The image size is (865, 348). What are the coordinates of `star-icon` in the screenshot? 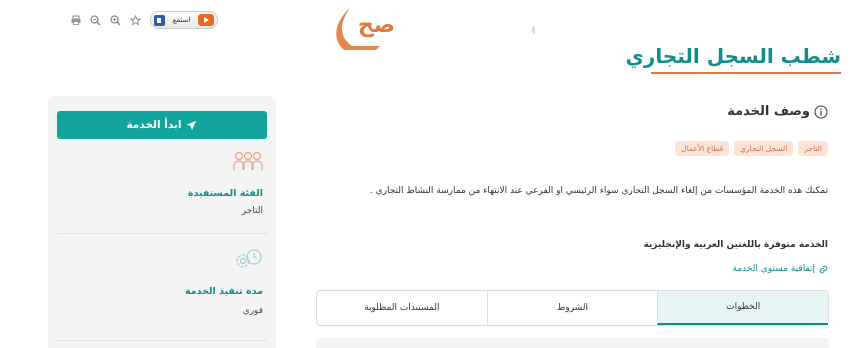 It's located at (135, 20).